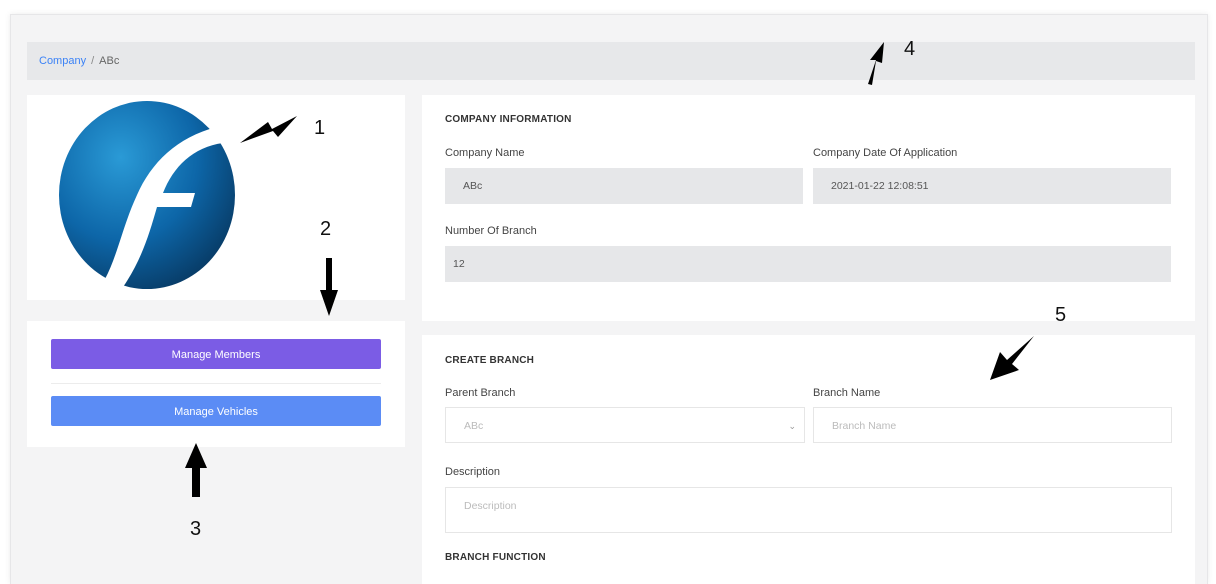 This screenshot has height=584, width=1216. What do you see at coordinates (1061, 315) in the screenshot?
I see `annotation-number: 5` at bounding box center [1061, 315].